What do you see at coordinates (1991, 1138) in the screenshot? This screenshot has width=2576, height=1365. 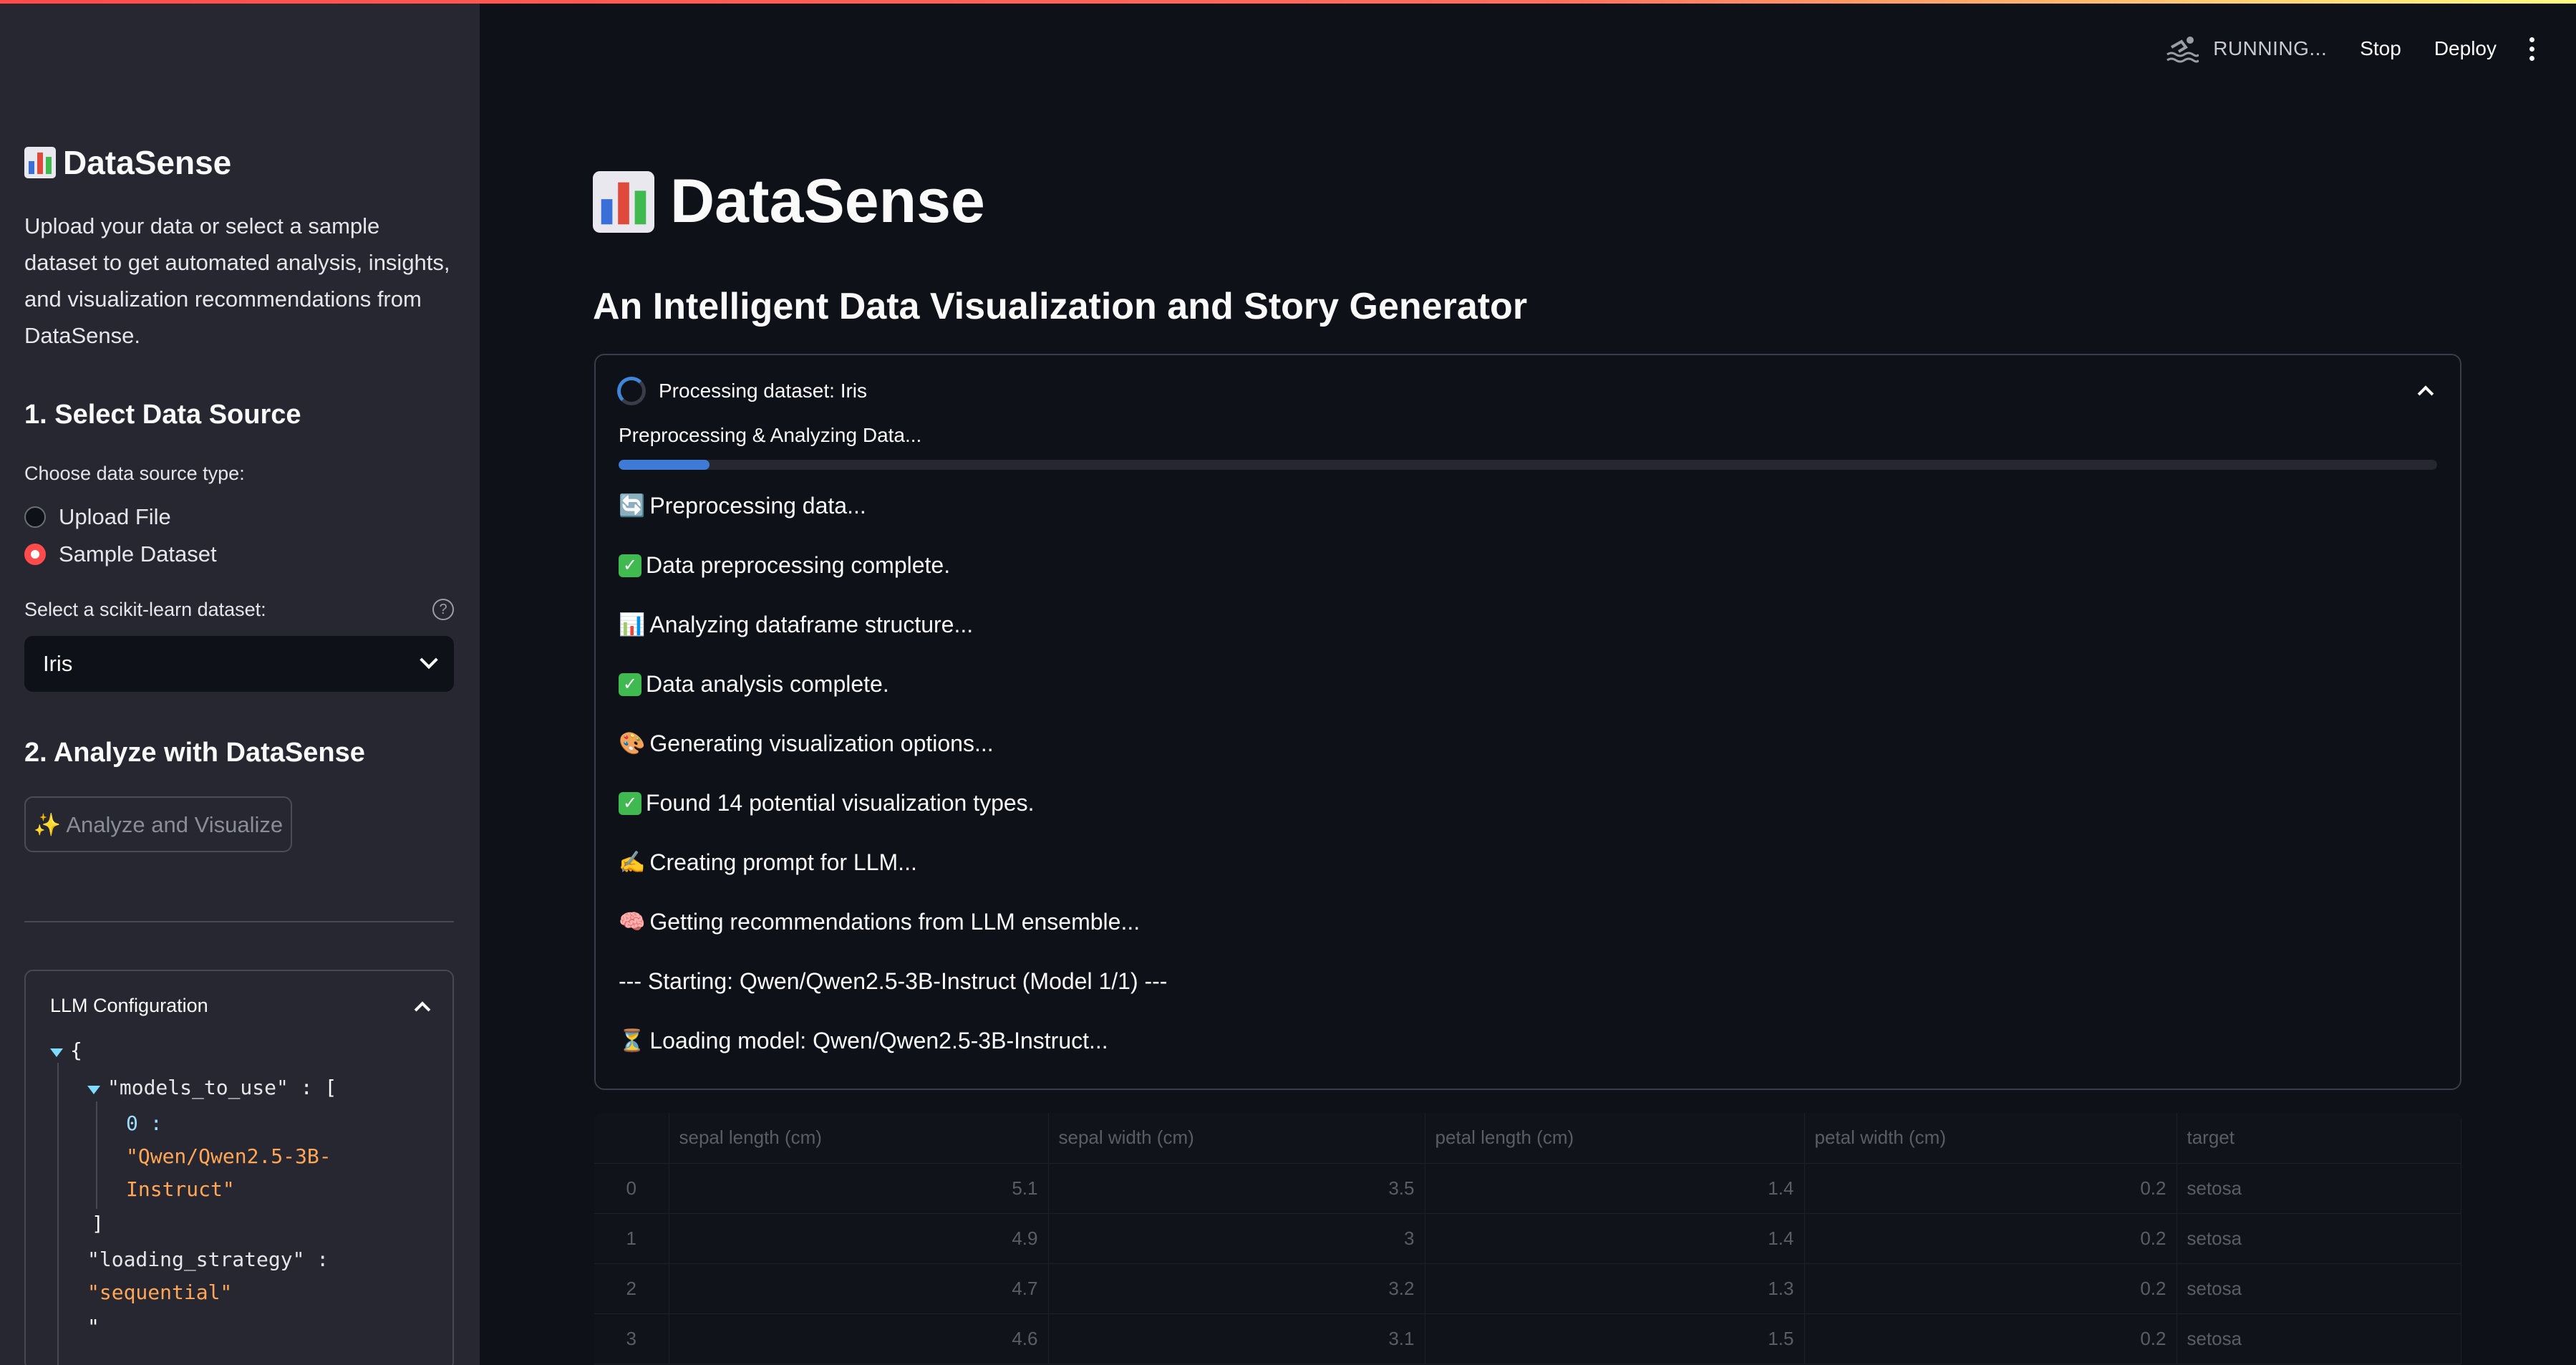 I see `column-header: petal width (cm)` at bounding box center [1991, 1138].